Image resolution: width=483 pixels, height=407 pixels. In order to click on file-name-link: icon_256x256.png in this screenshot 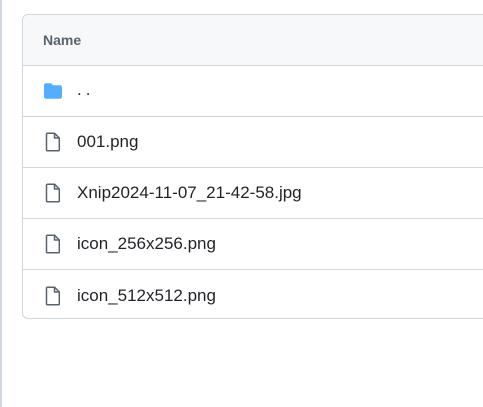, I will do `click(146, 244)`.